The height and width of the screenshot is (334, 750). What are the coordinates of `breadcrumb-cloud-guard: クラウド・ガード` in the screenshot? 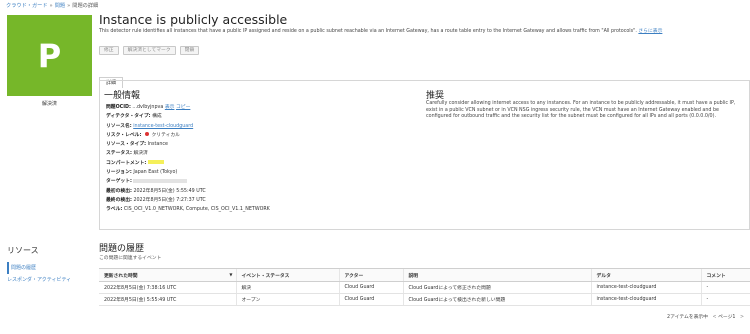 It's located at (27, 6).